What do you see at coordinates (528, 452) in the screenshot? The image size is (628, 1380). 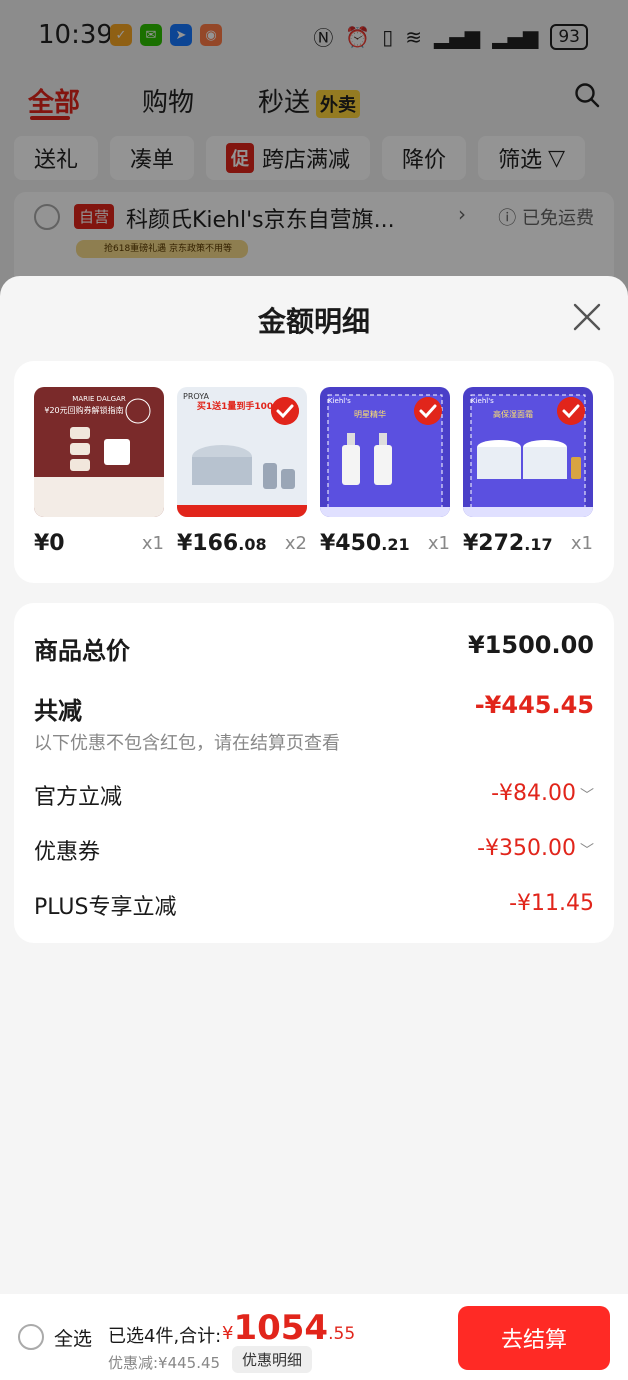 I see `product-image: Kiehl's 高保湿面霜` at bounding box center [528, 452].